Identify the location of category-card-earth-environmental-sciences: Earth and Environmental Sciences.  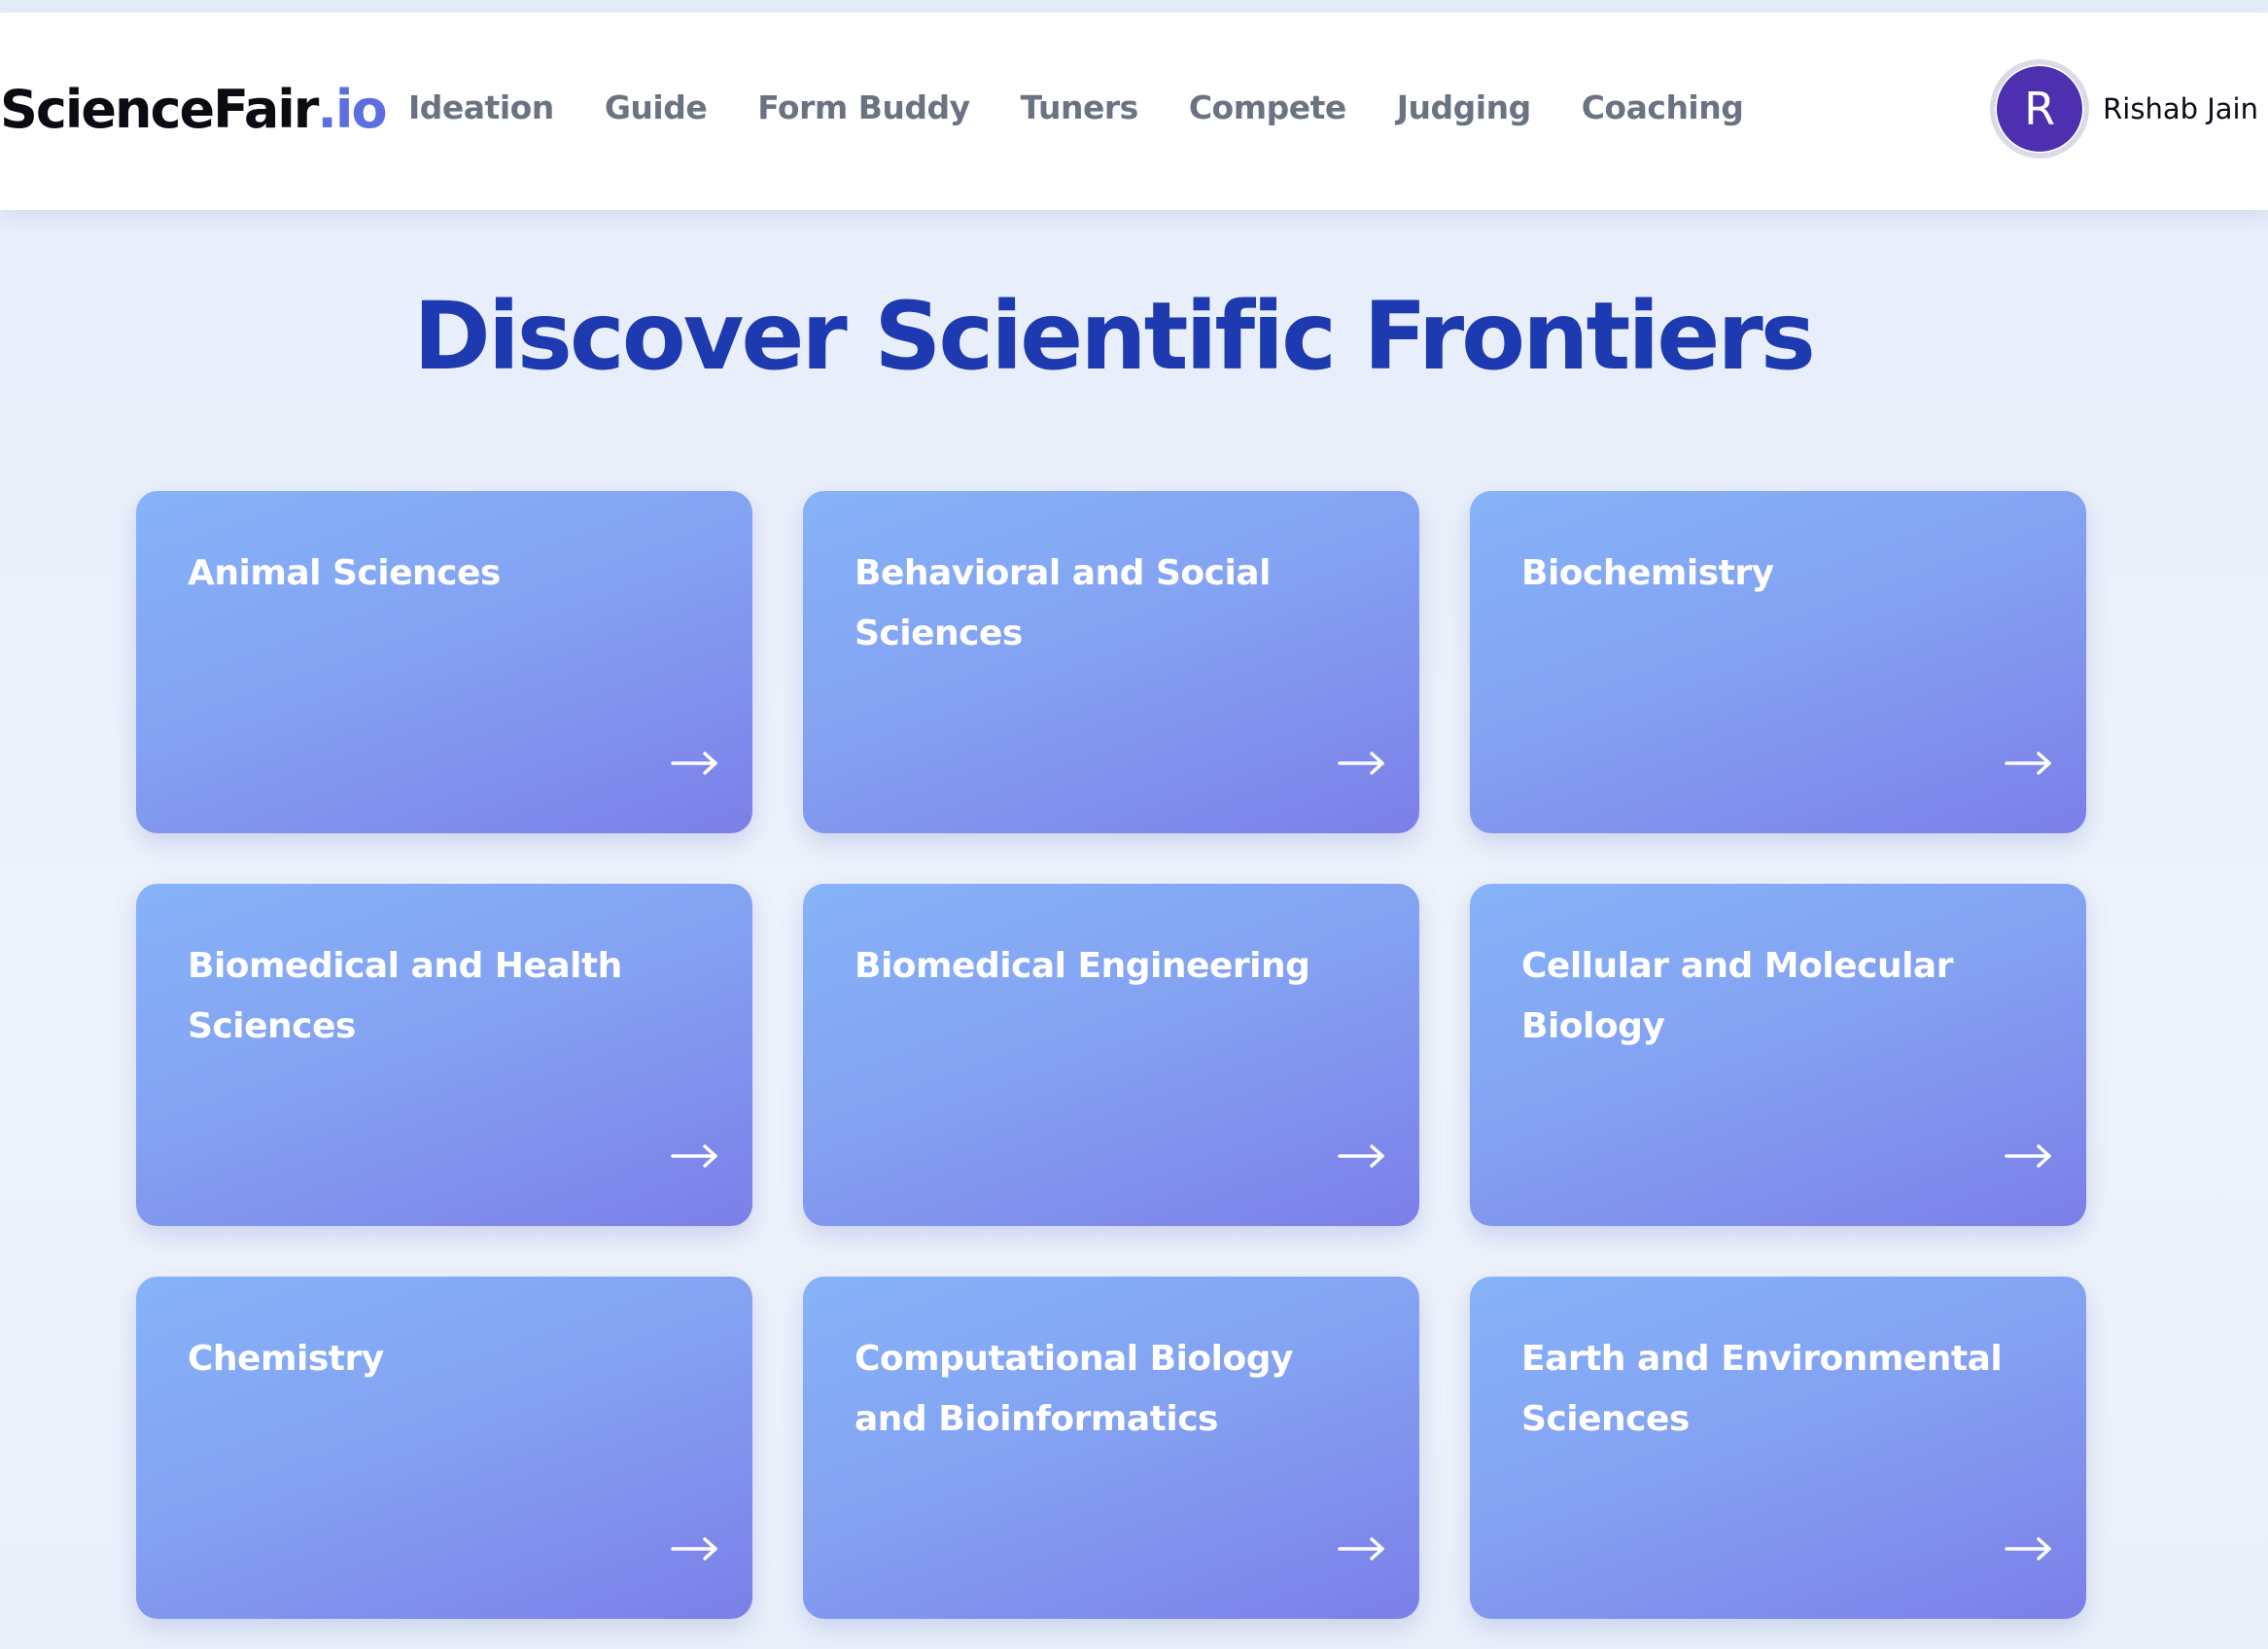
(1778, 1448).